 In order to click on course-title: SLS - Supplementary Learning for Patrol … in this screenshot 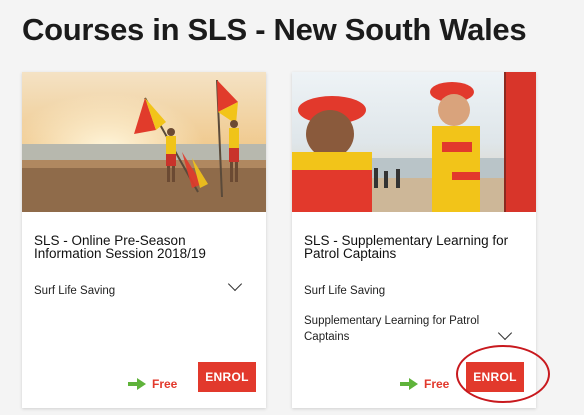, I will do `click(409, 247)`.